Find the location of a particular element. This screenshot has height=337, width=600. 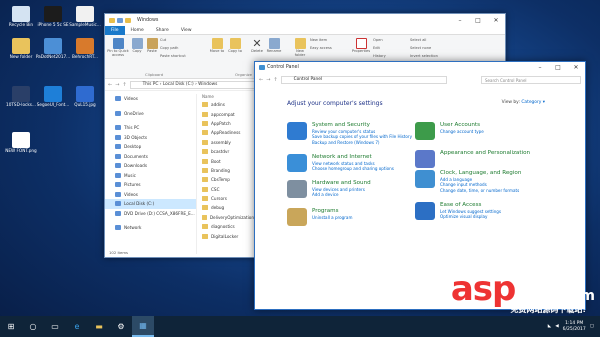

paste-shortcut-button: Paste shortcut is located at coordinates (180, 56).